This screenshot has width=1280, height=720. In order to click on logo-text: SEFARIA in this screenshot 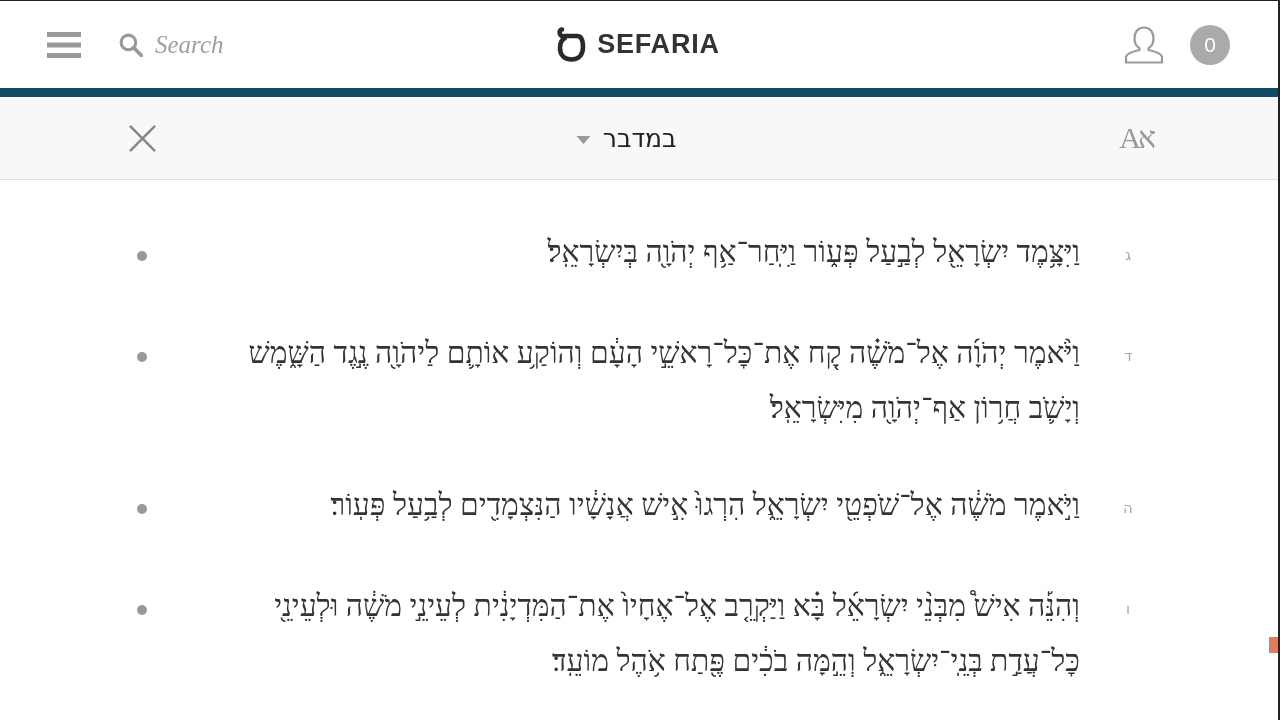, I will do `click(658, 44)`.